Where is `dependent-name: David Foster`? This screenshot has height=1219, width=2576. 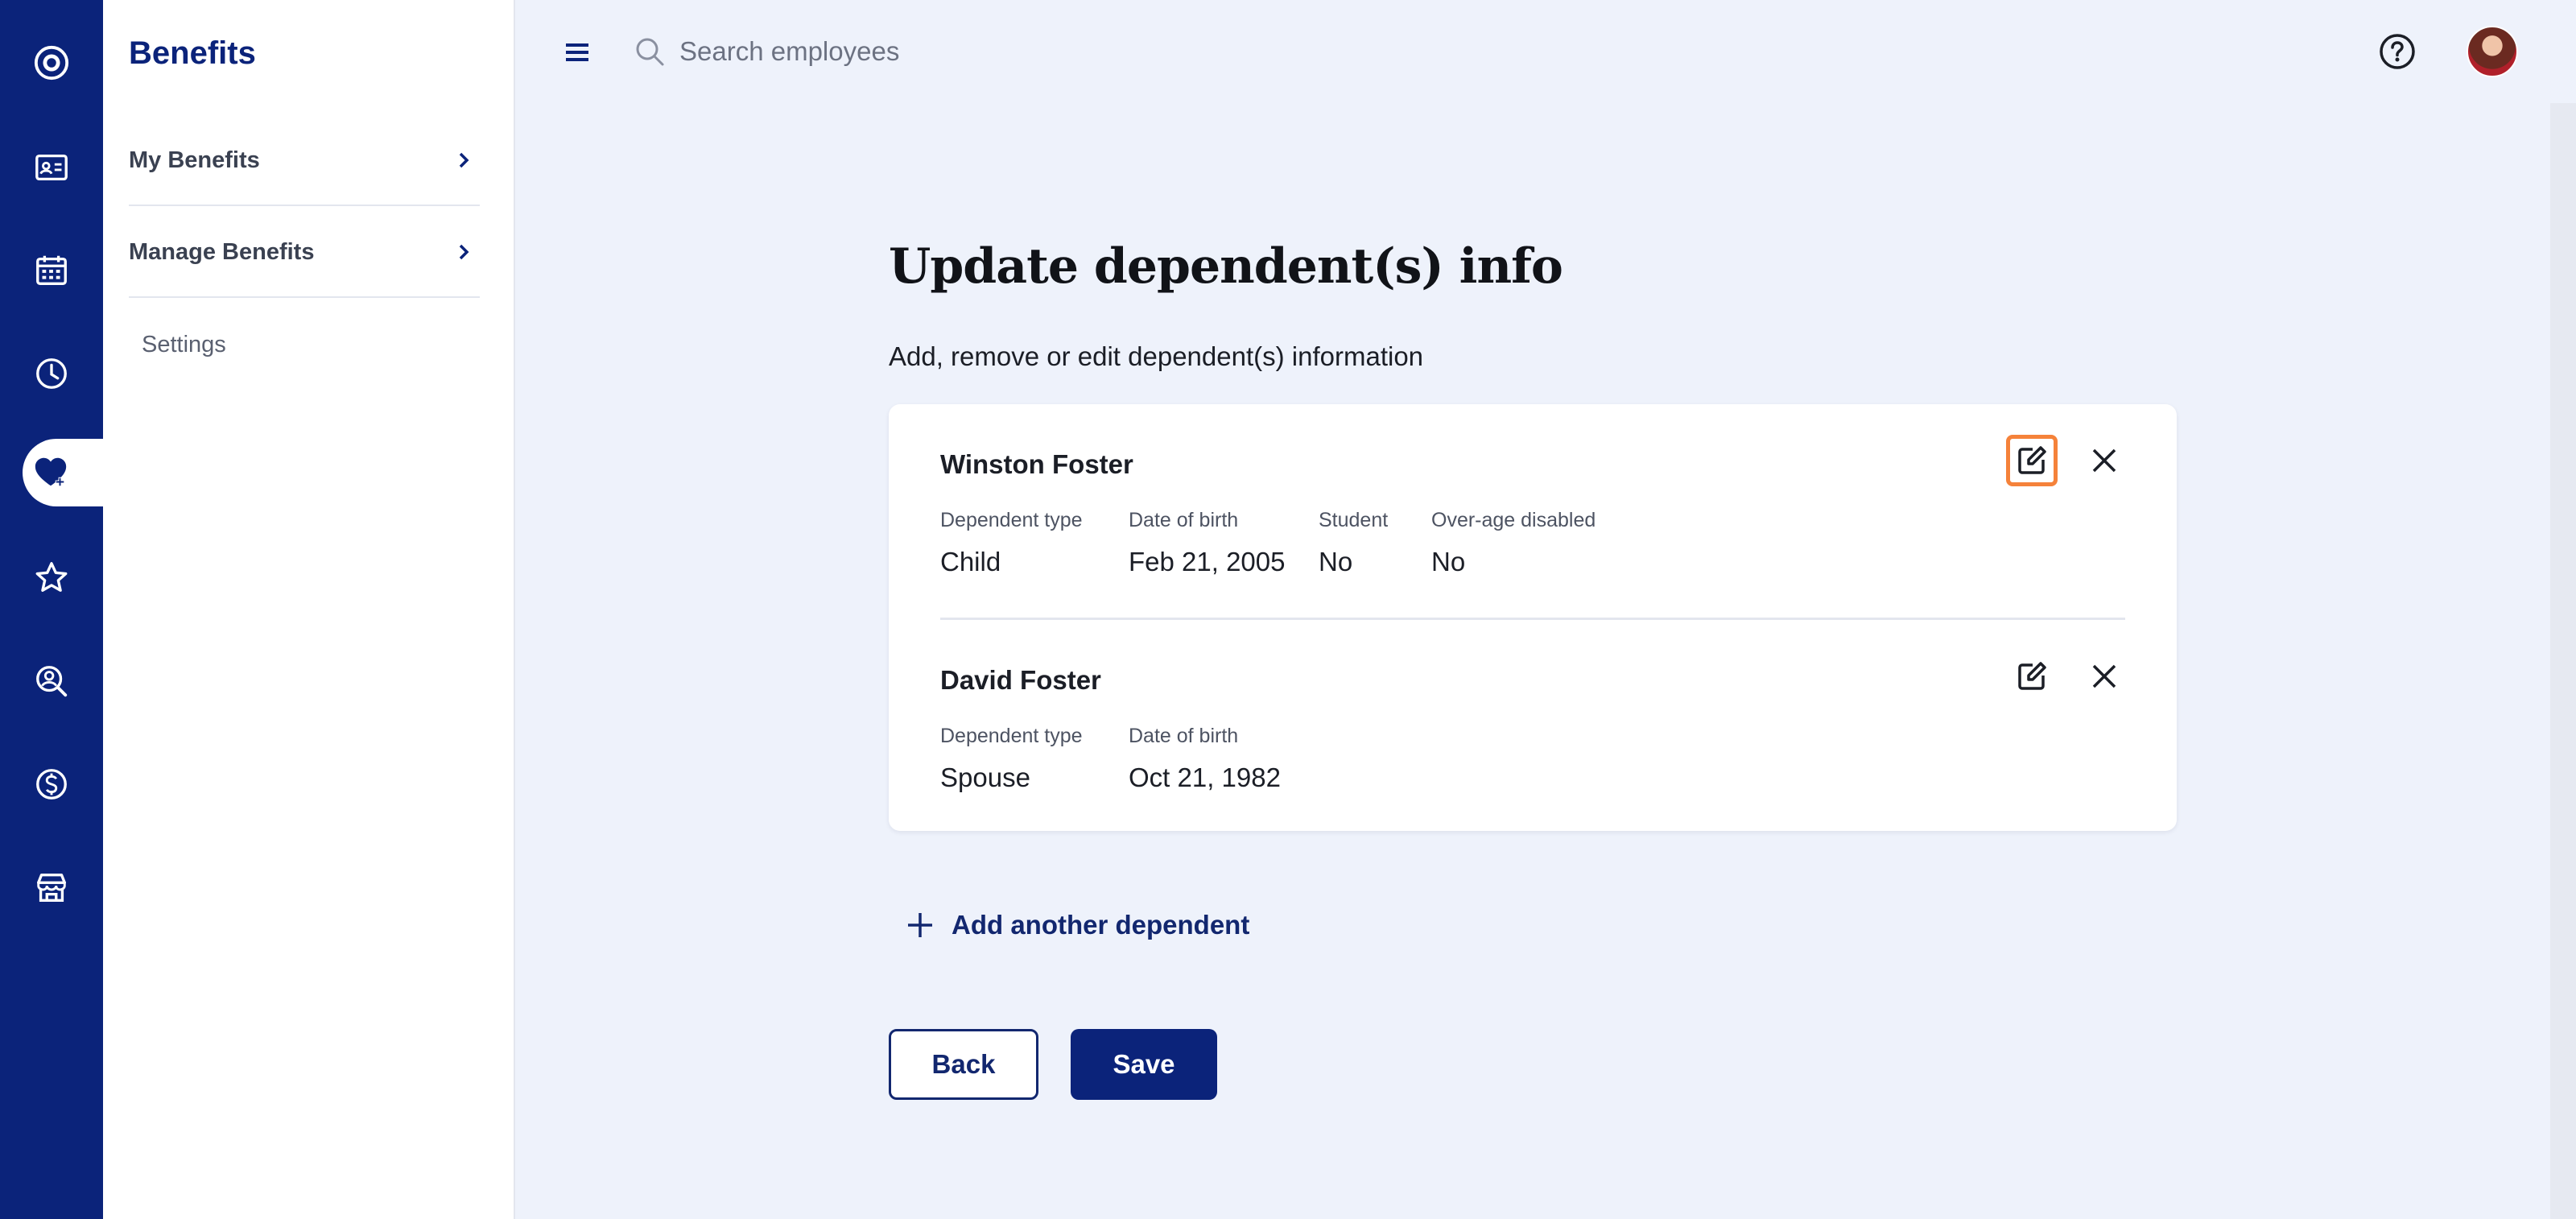
dependent-name: David Foster is located at coordinates (1020, 680).